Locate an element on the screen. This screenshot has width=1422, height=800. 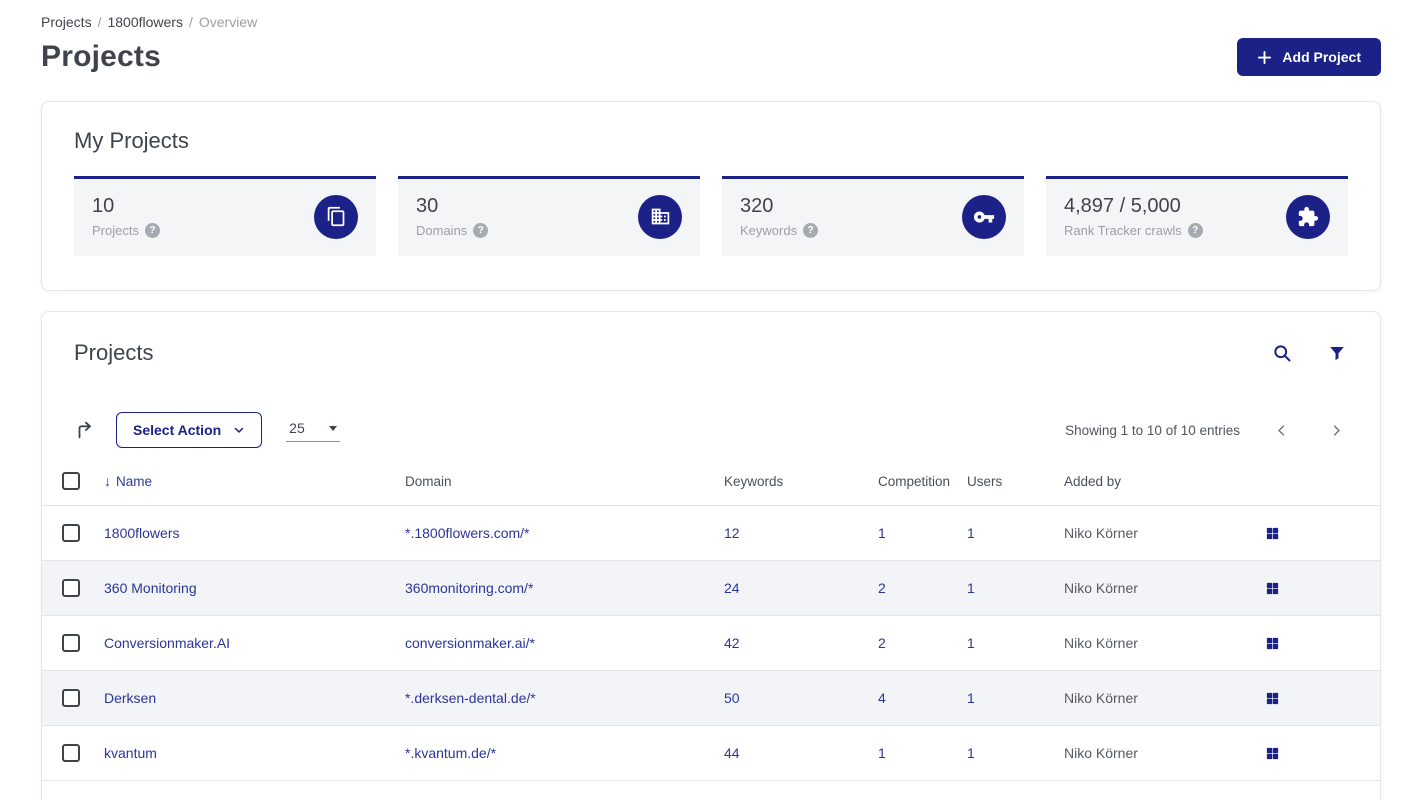
add-project-button: Add Project is located at coordinates (1309, 57).